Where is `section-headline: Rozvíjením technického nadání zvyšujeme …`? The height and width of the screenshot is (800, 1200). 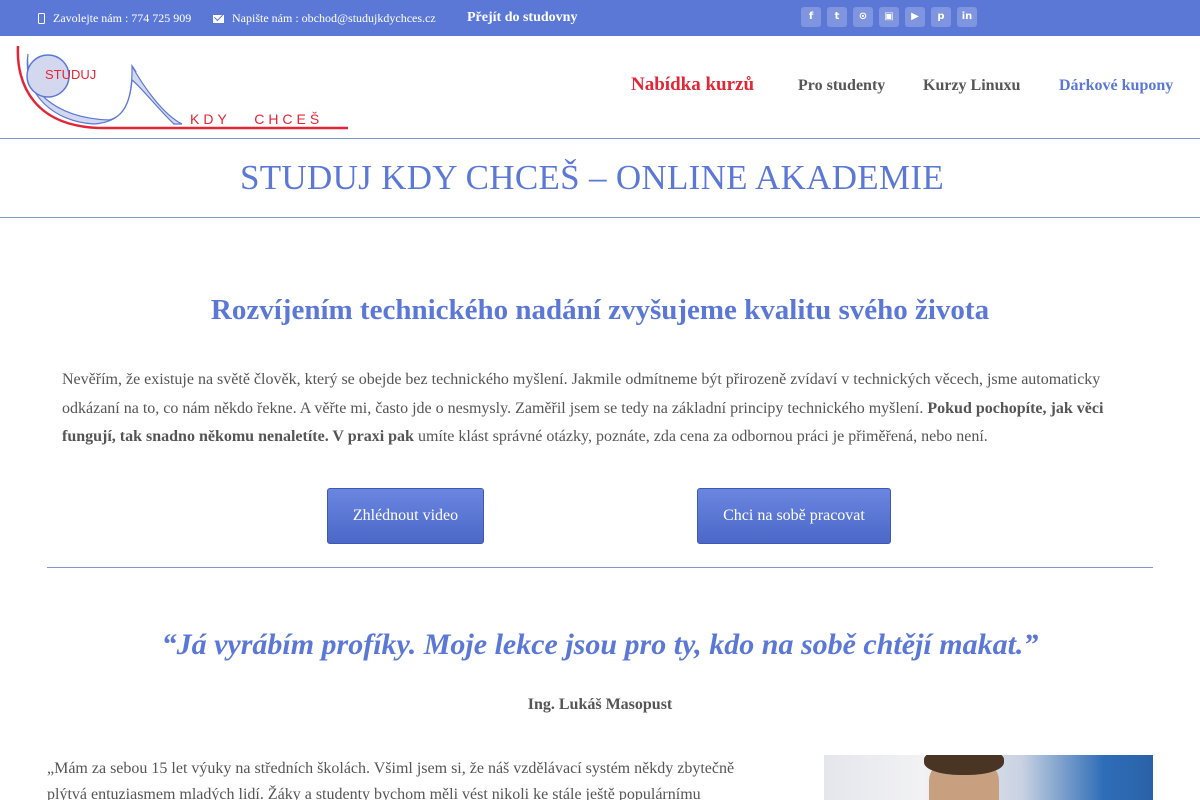 section-headline: Rozvíjením technického nadání zvyšujeme … is located at coordinates (600, 310).